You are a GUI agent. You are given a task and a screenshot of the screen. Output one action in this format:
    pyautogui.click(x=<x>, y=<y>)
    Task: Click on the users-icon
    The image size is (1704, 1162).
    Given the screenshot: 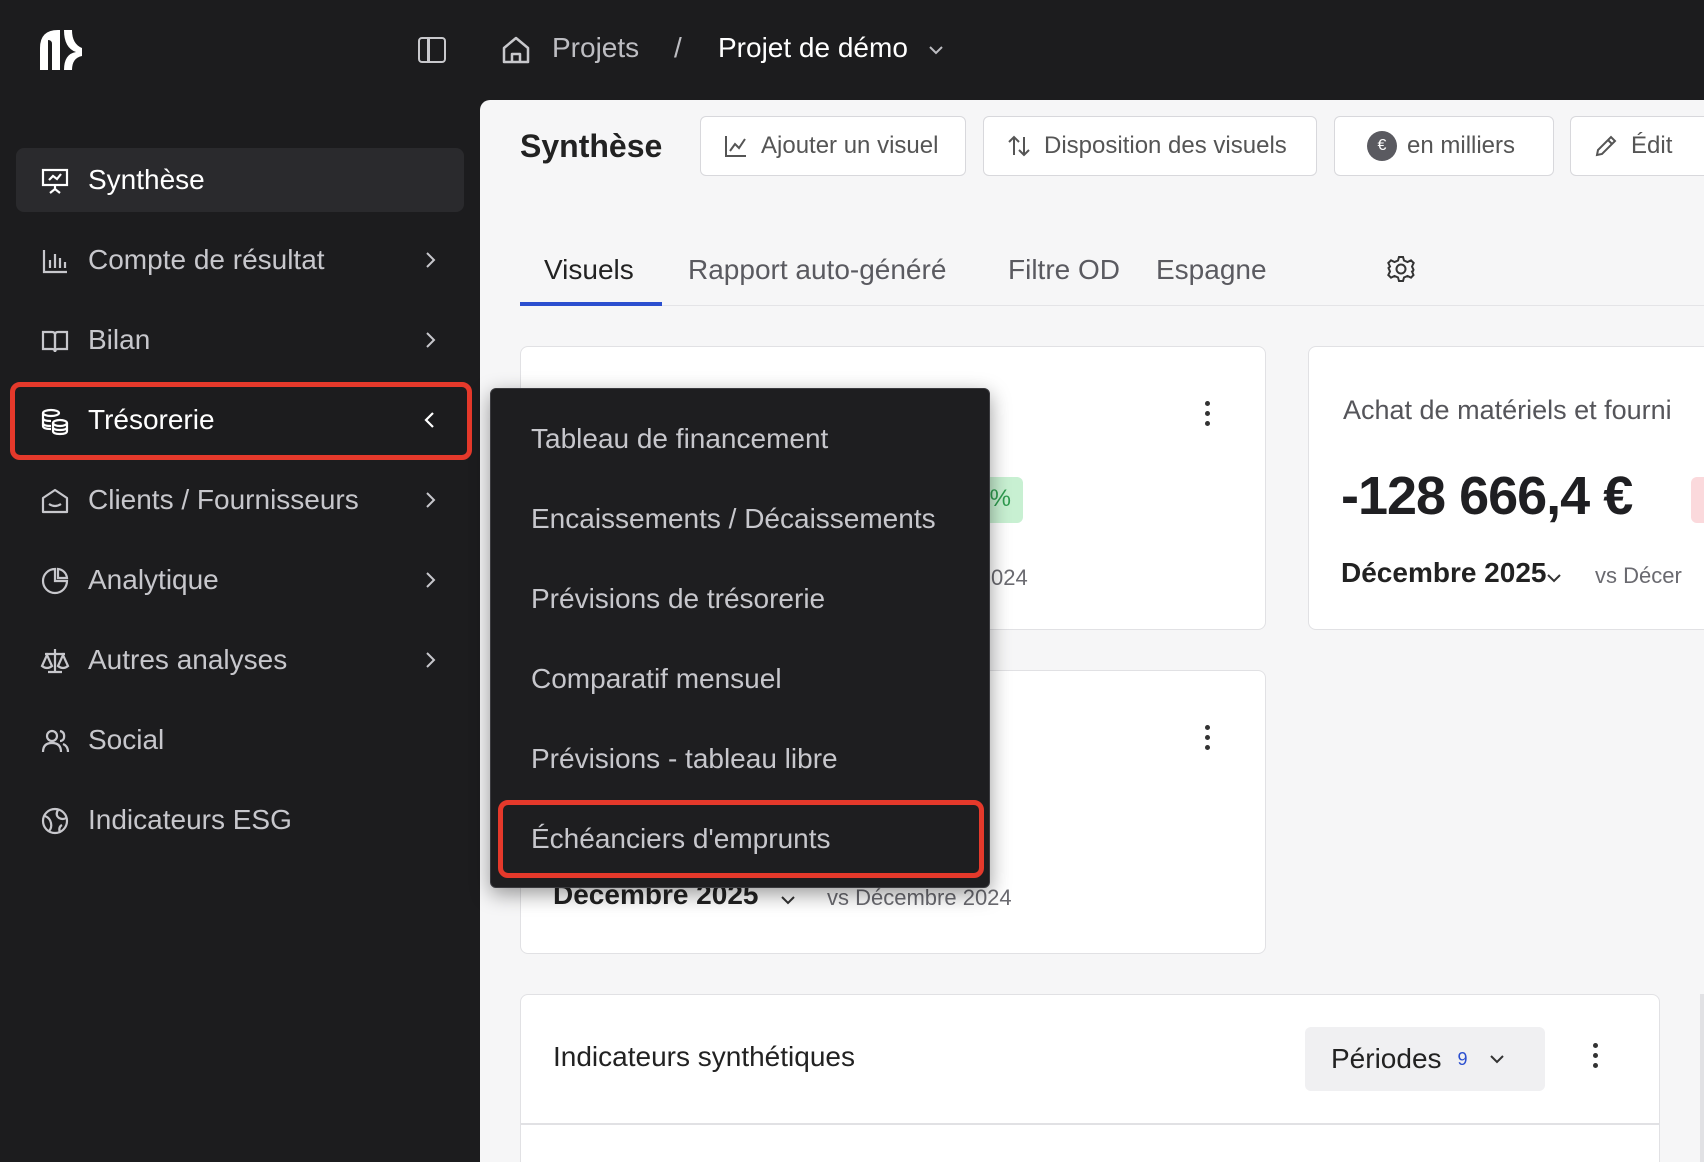 What is the action you would take?
    pyautogui.click(x=55, y=741)
    